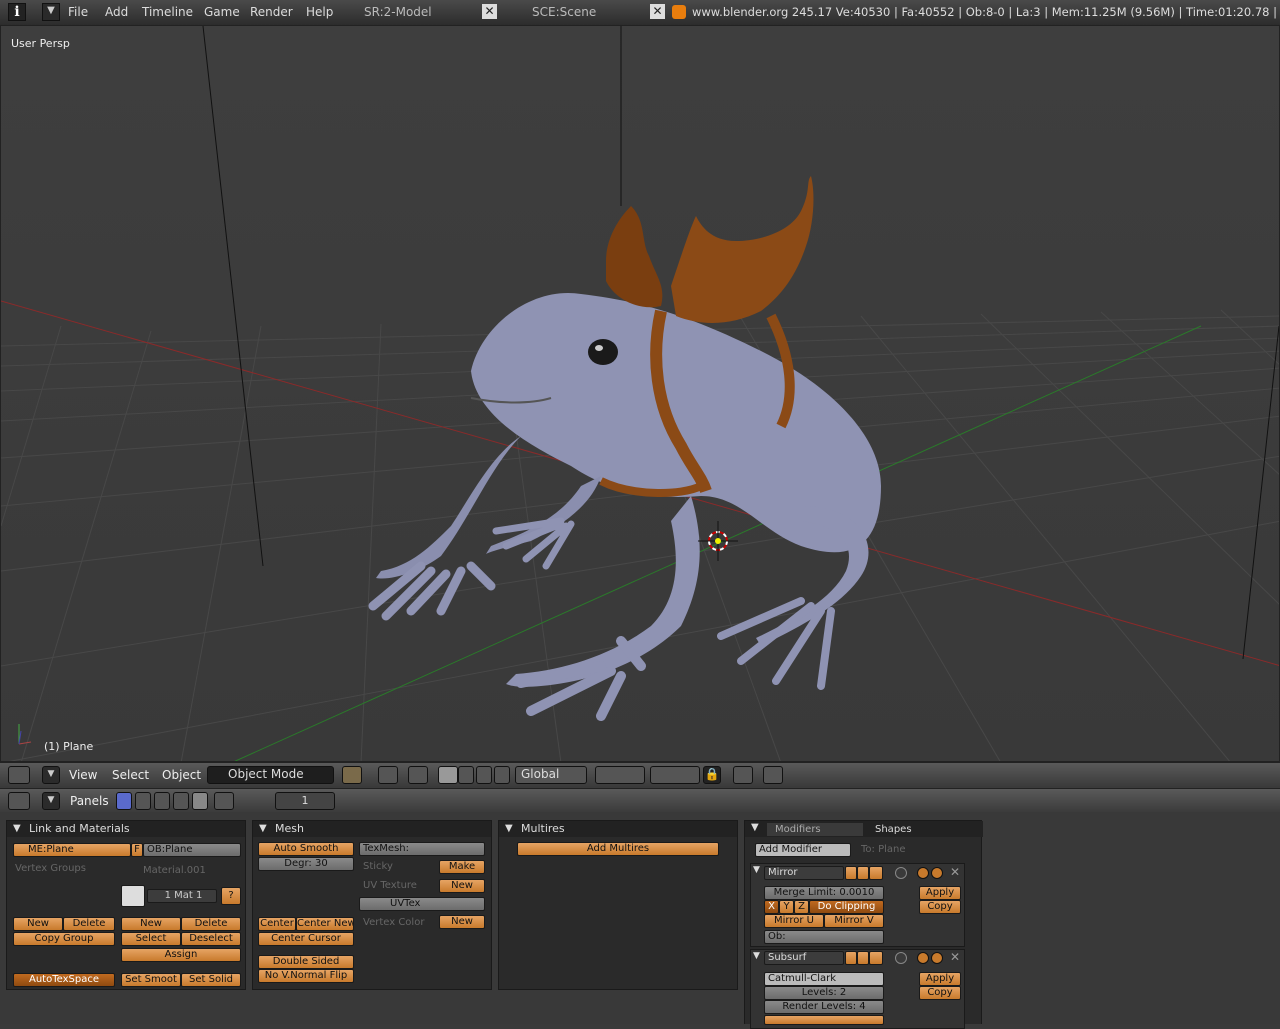 Image resolution: width=1280 pixels, height=1029 pixels. I want to click on assign-button: Assign, so click(181, 955).